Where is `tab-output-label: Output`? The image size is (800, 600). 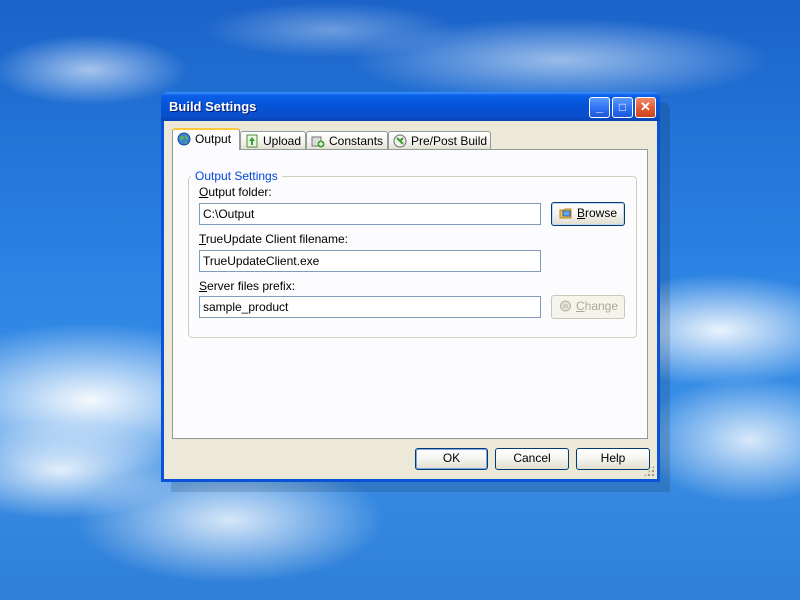
tab-output-label: Output is located at coordinates (213, 139).